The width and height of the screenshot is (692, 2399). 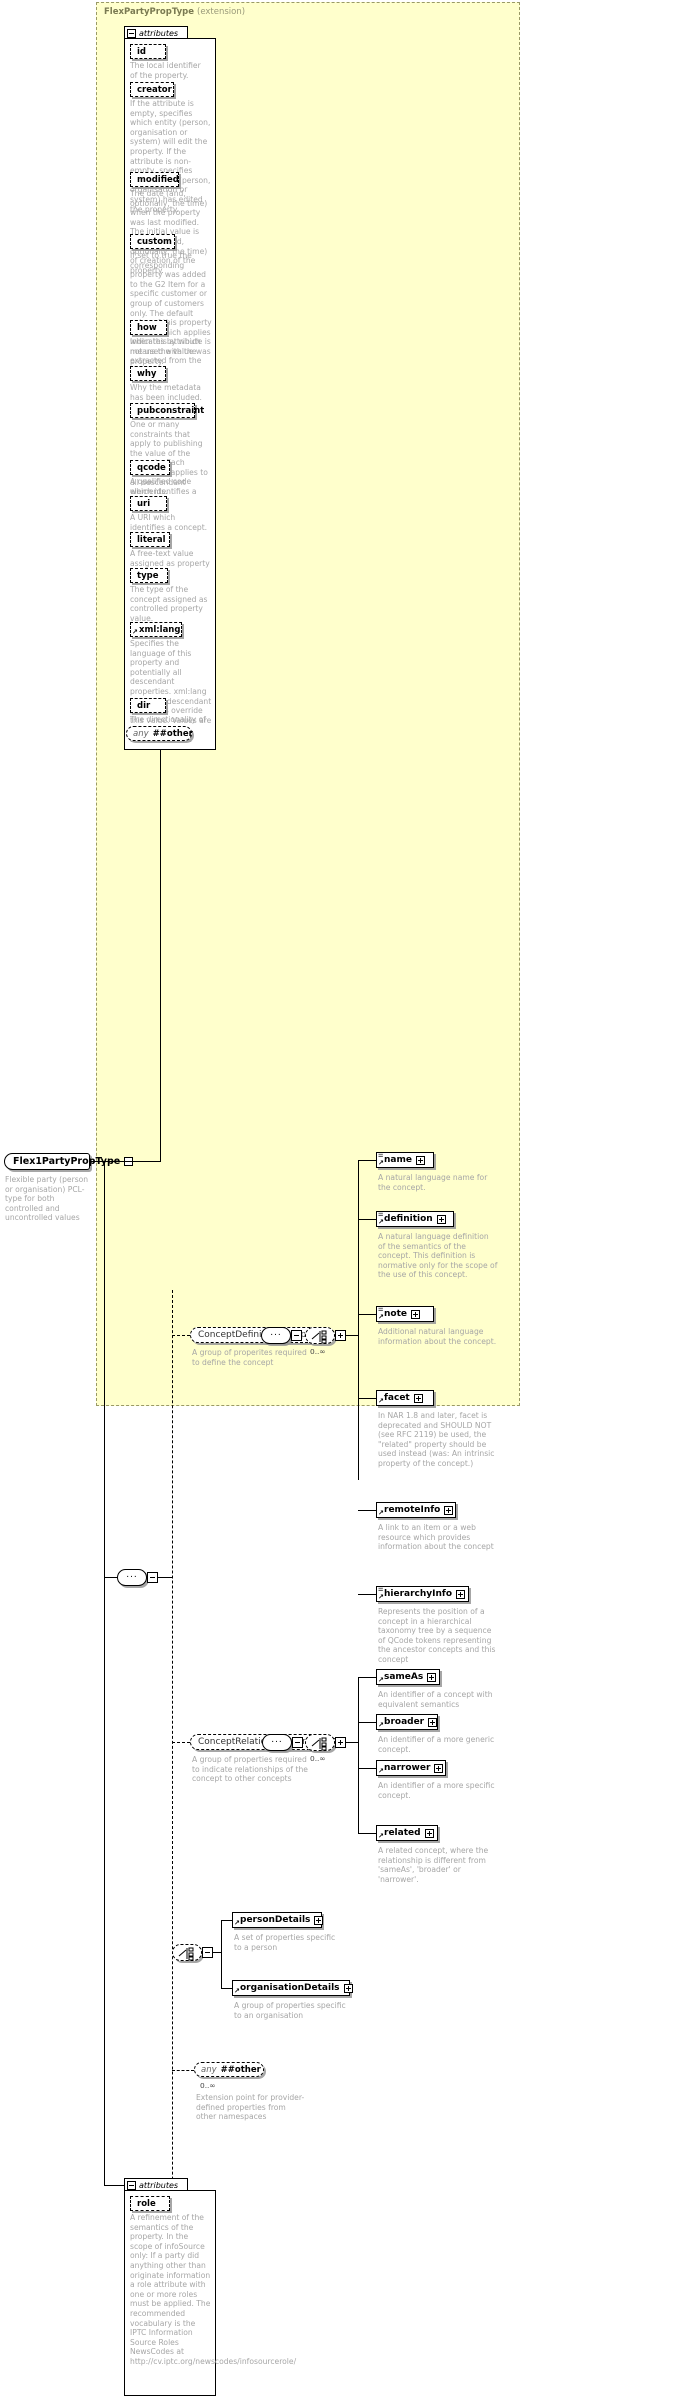 I want to click on element-label: personDetails, so click(x=275, y=1920).